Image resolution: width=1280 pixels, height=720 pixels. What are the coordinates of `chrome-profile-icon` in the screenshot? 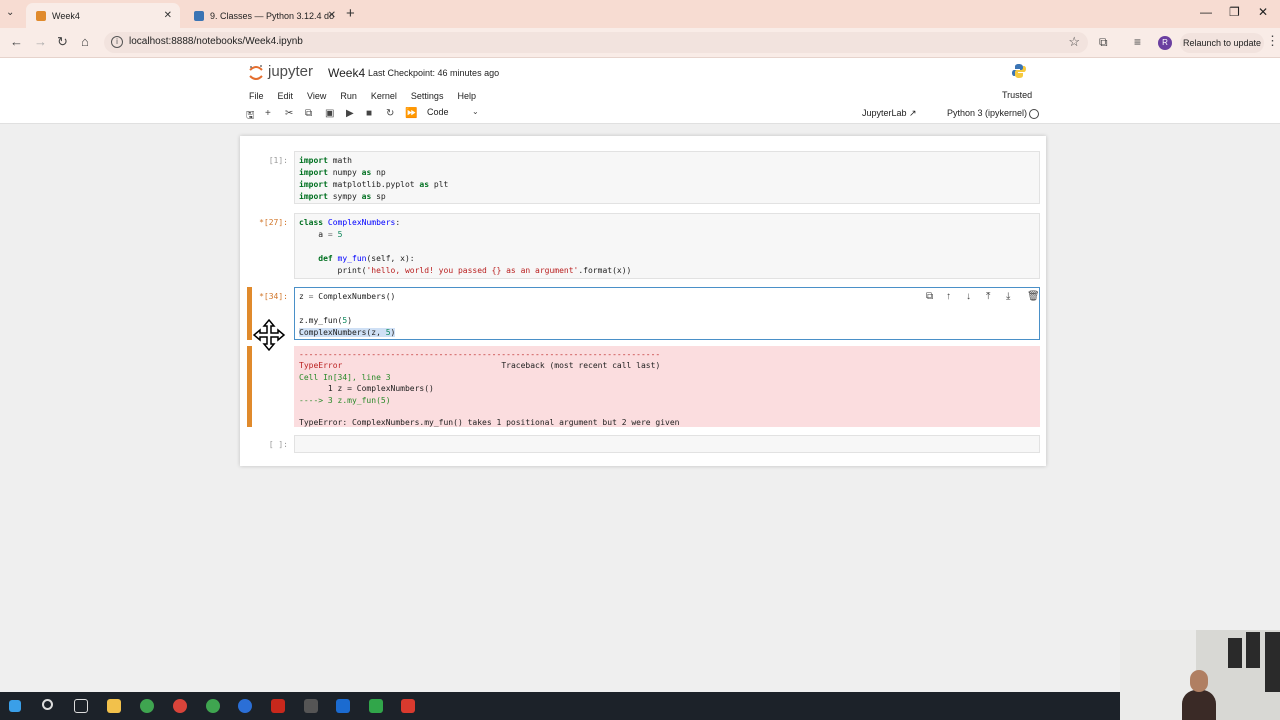 It's located at (180, 706).